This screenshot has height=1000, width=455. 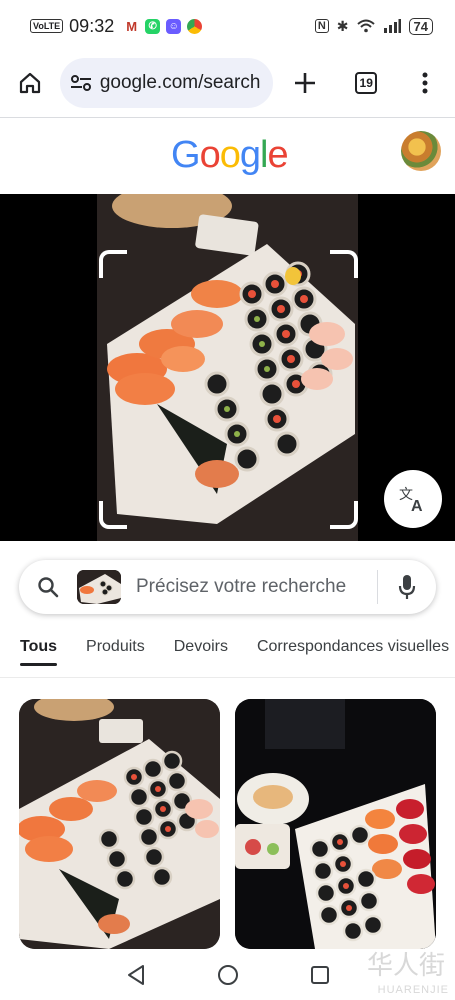 I want to click on whatsapp-icon: ✆, so click(x=153, y=26).